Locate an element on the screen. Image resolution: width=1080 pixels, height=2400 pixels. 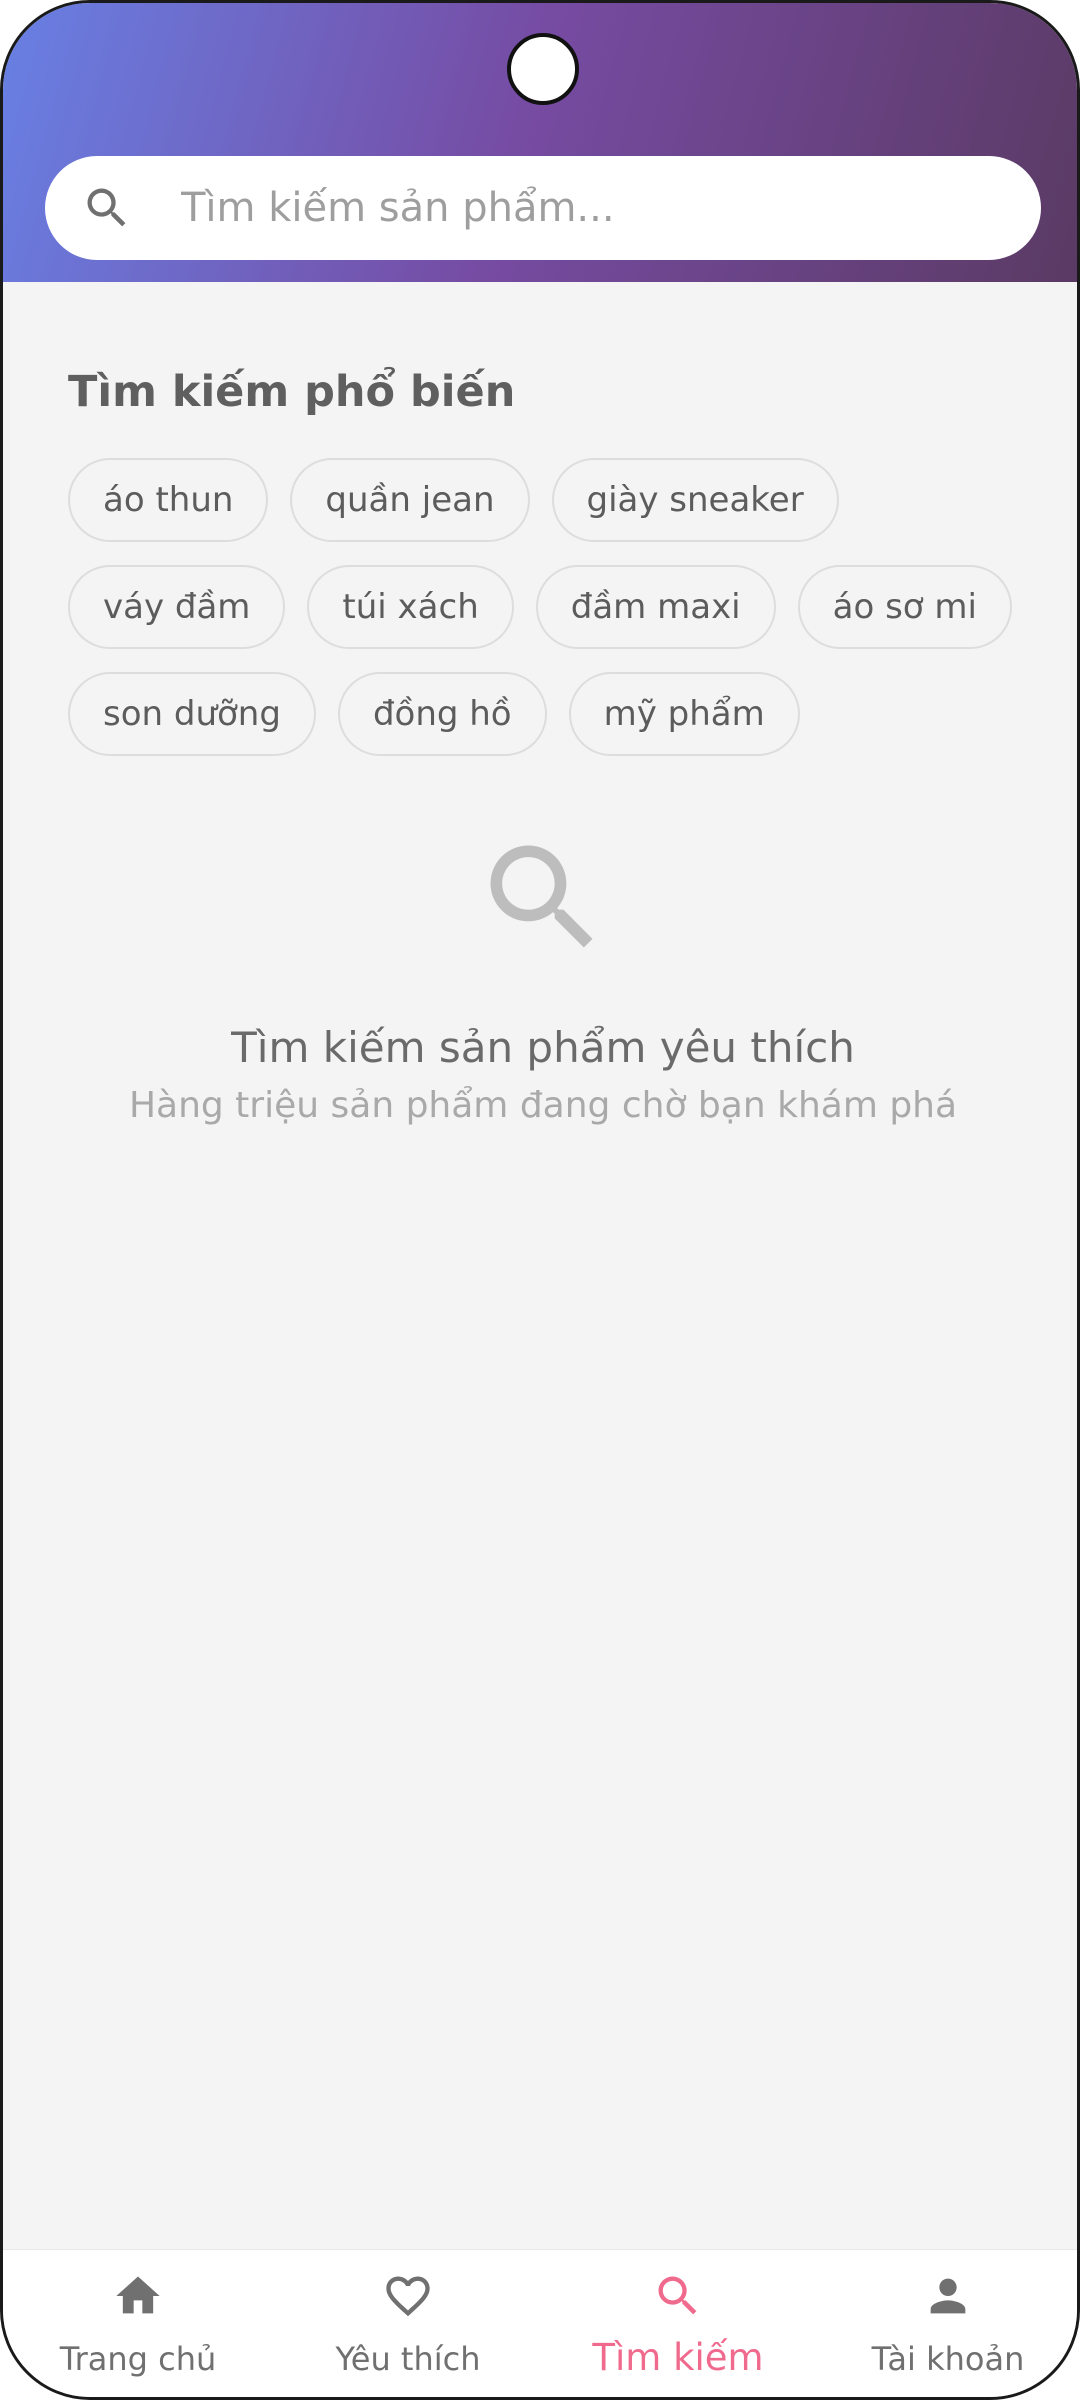
popular-searches-title: Tìm kiếm phổ biến is located at coordinates (292, 392).